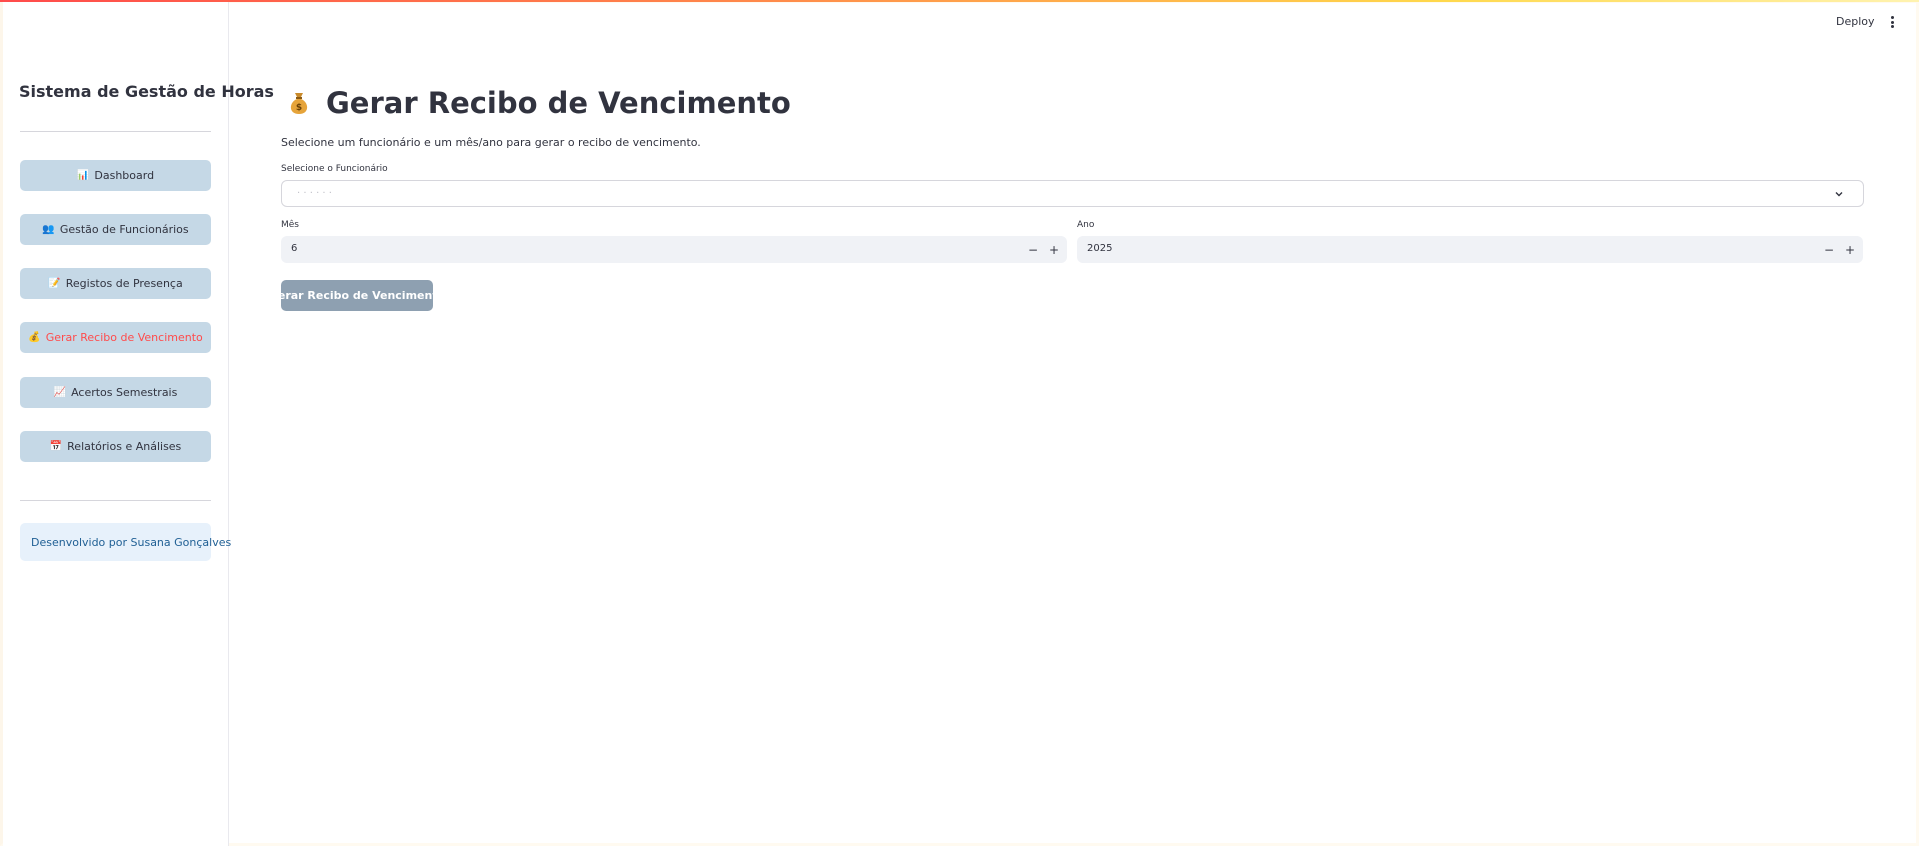 This screenshot has width=1919, height=846. Describe the element at coordinates (124, 446) in the screenshot. I see `sidebar-item-label: Relatórios e Análises` at that location.